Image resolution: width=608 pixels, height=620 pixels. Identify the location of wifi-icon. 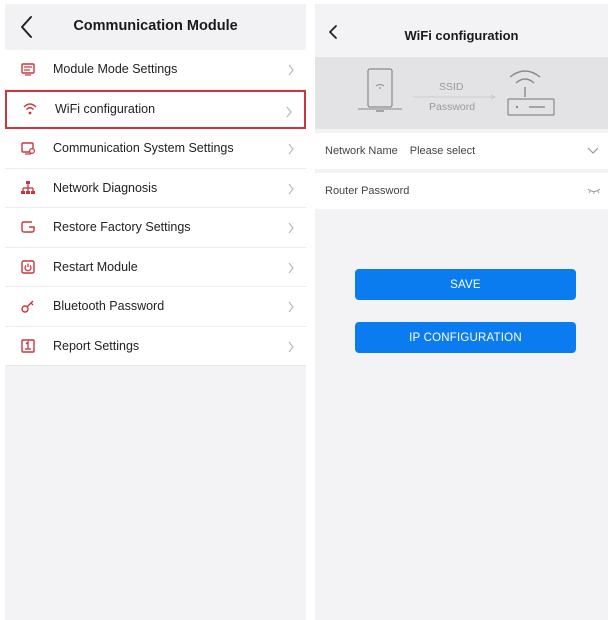
(30, 109).